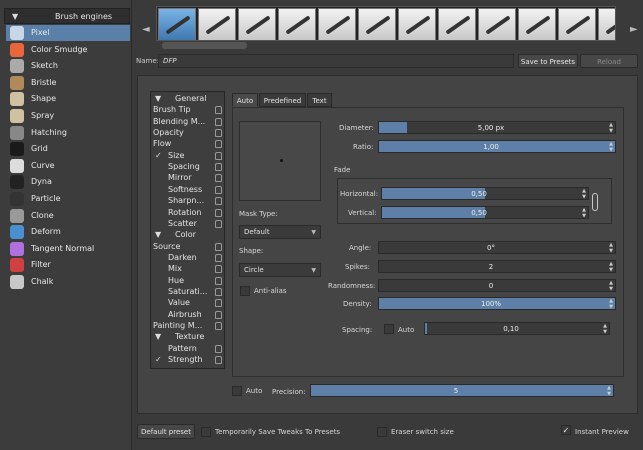 The height and width of the screenshot is (450, 643). What do you see at coordinates (68, 249) in the screenshot?
I see `engine-item-tangent-normal: Tangent Normal` at bounding box center [68, 249].